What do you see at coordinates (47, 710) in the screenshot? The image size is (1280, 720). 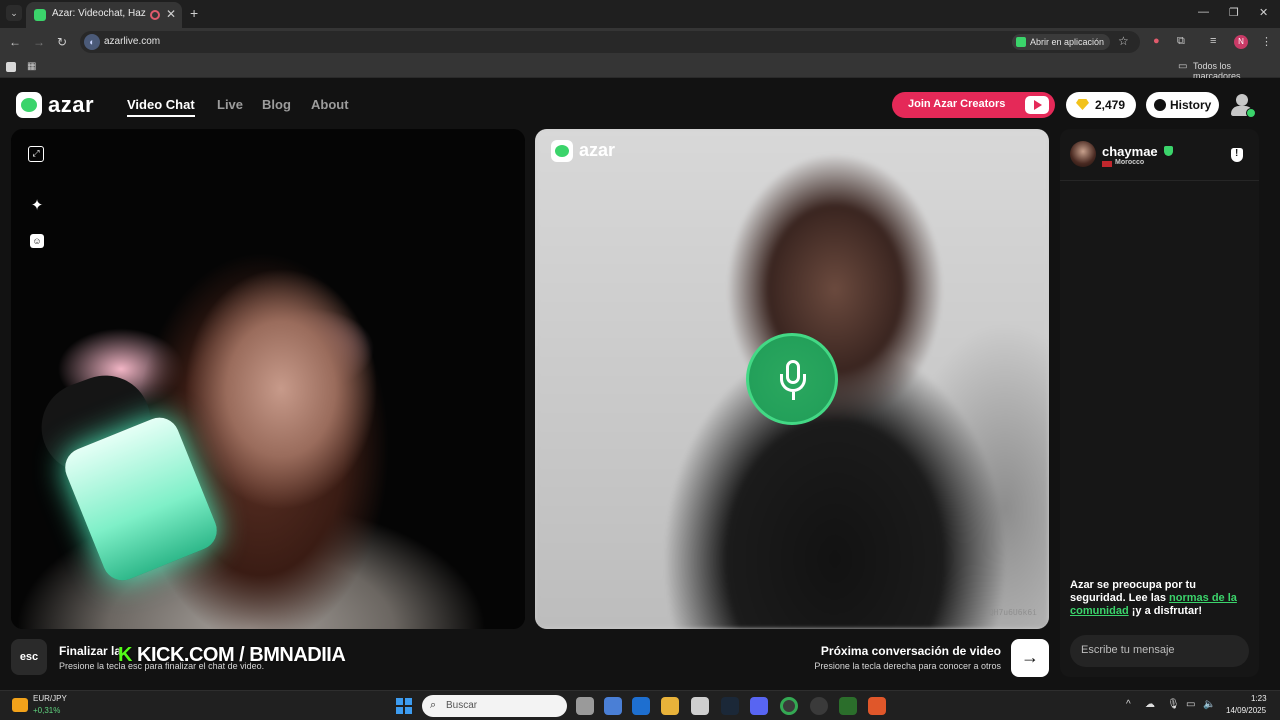 I see `fx-change: +0,31%` at bounding box center [47, 710].